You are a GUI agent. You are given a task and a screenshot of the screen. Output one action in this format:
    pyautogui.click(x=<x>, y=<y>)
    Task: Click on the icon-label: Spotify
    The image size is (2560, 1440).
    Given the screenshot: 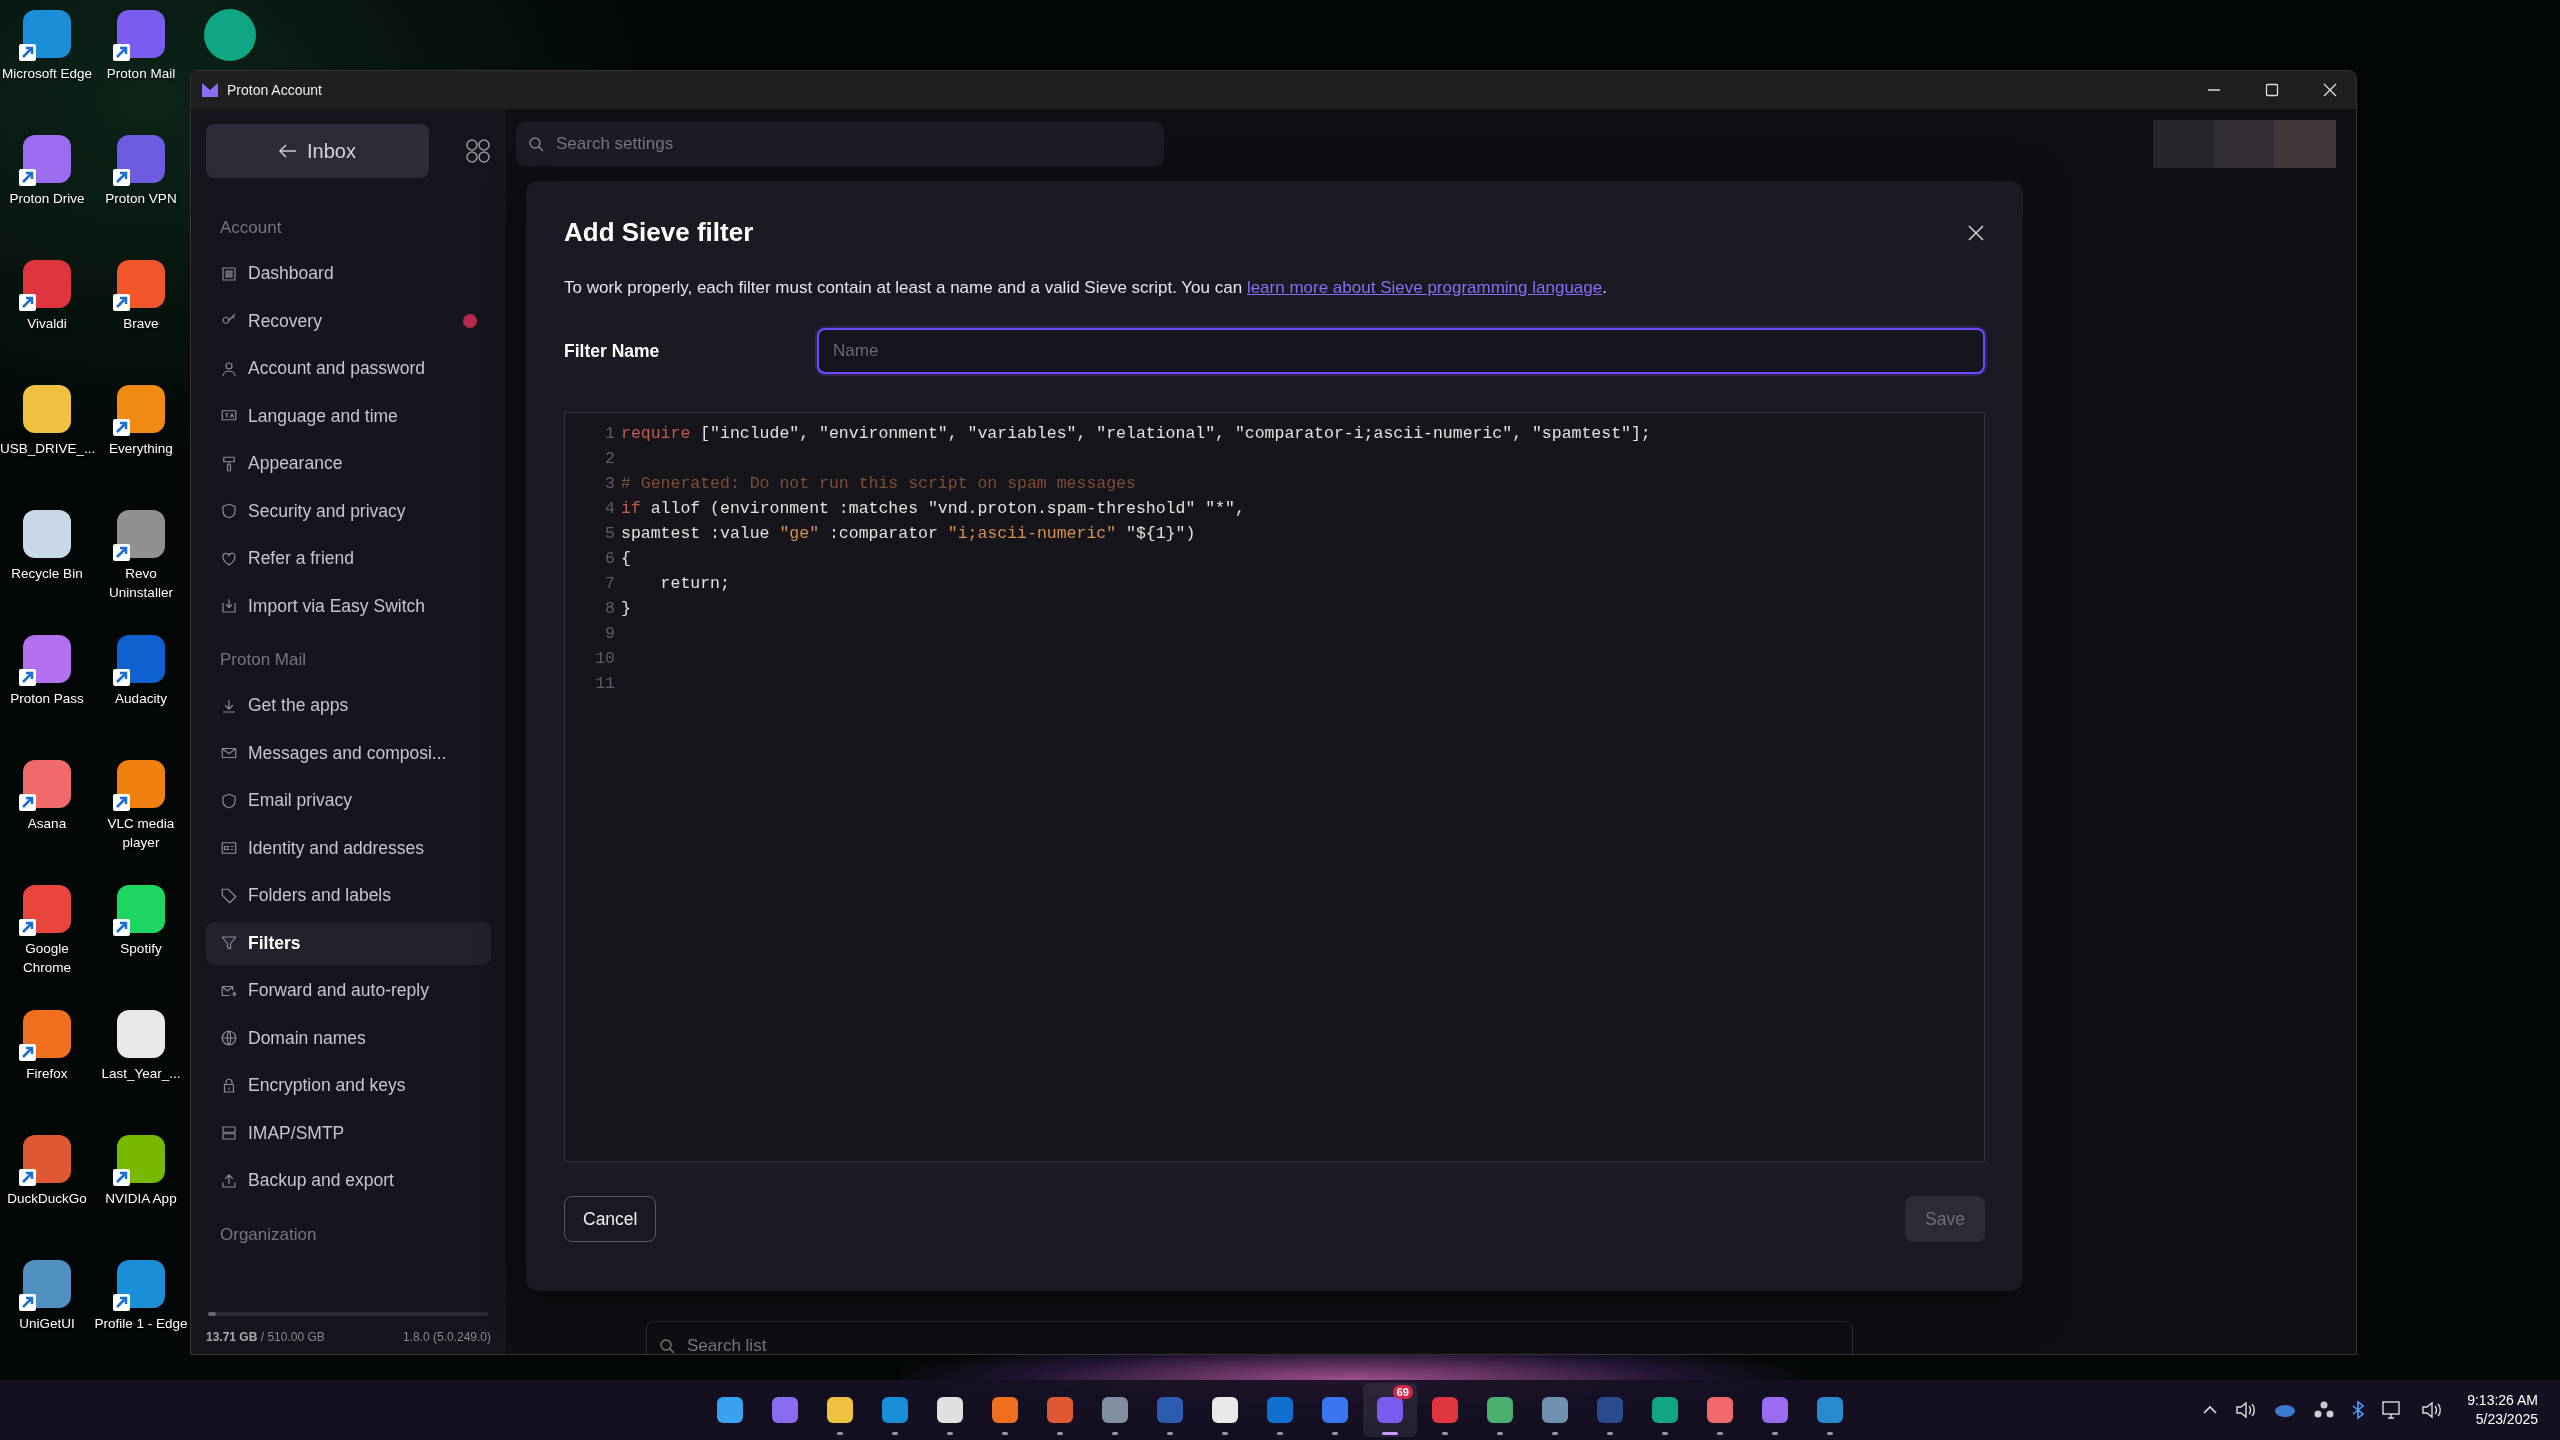 What is the action you would take?
    pyautogui.click(x=141, y=949)
    